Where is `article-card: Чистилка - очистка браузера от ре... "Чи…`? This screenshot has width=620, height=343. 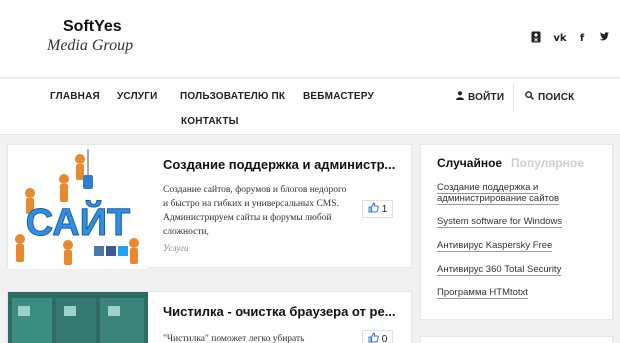 article-card: Чистилка - очистка браузера от ре... "Чи… is located at coordinates (209, 317).